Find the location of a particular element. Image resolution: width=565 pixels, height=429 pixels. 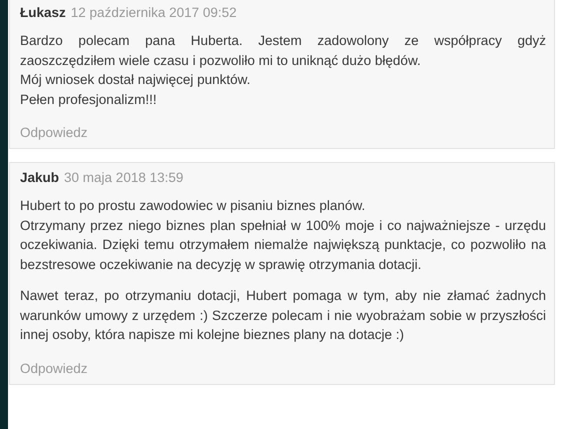

comment-text: Nawet teraz, po otrzymaniu dotacji, Hubert pomaga w tym, aby nie złamać żadnych warunków umowy z urzędem :) Szczerze polecam i nie wyobrażam sobie w przyszłości innej osoby, która napisze mi kolejne bieznes plany na dotacje :) is located at coordinates (283, 315).